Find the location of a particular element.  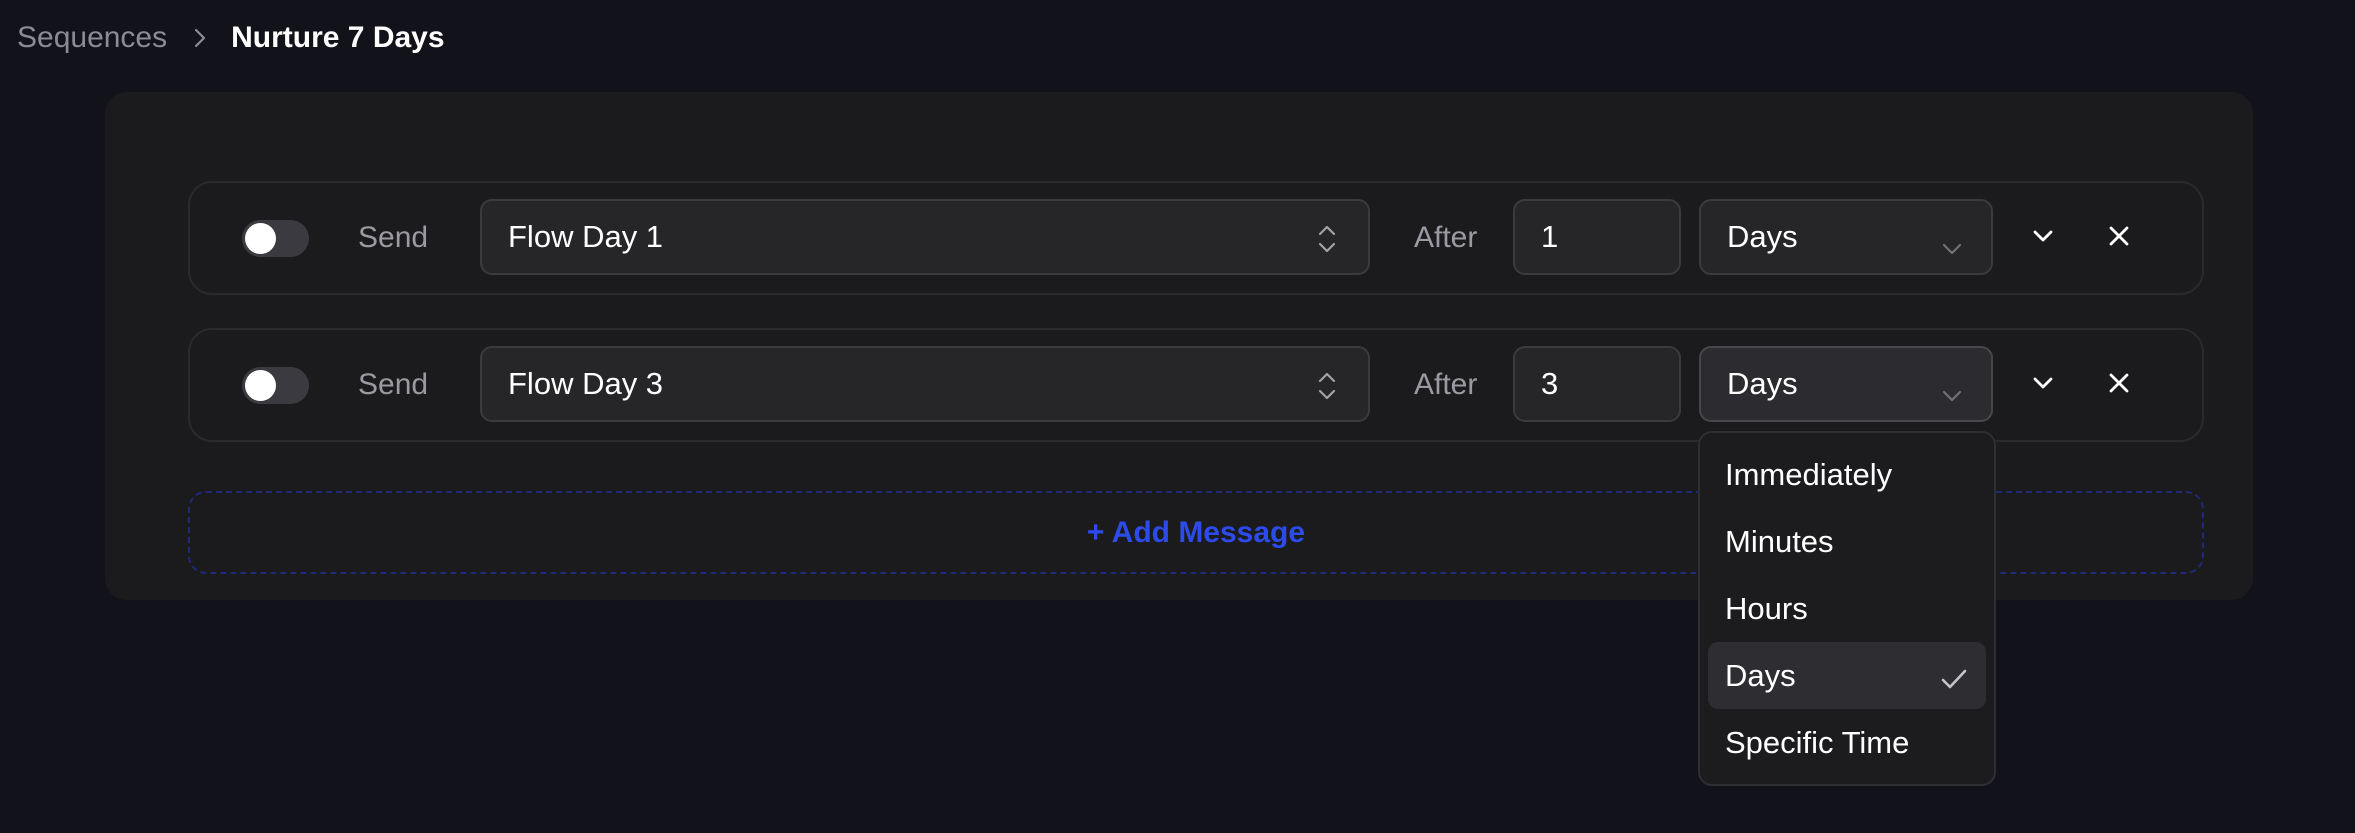

delay-value: 1 is located at coordinates (1550, 236).